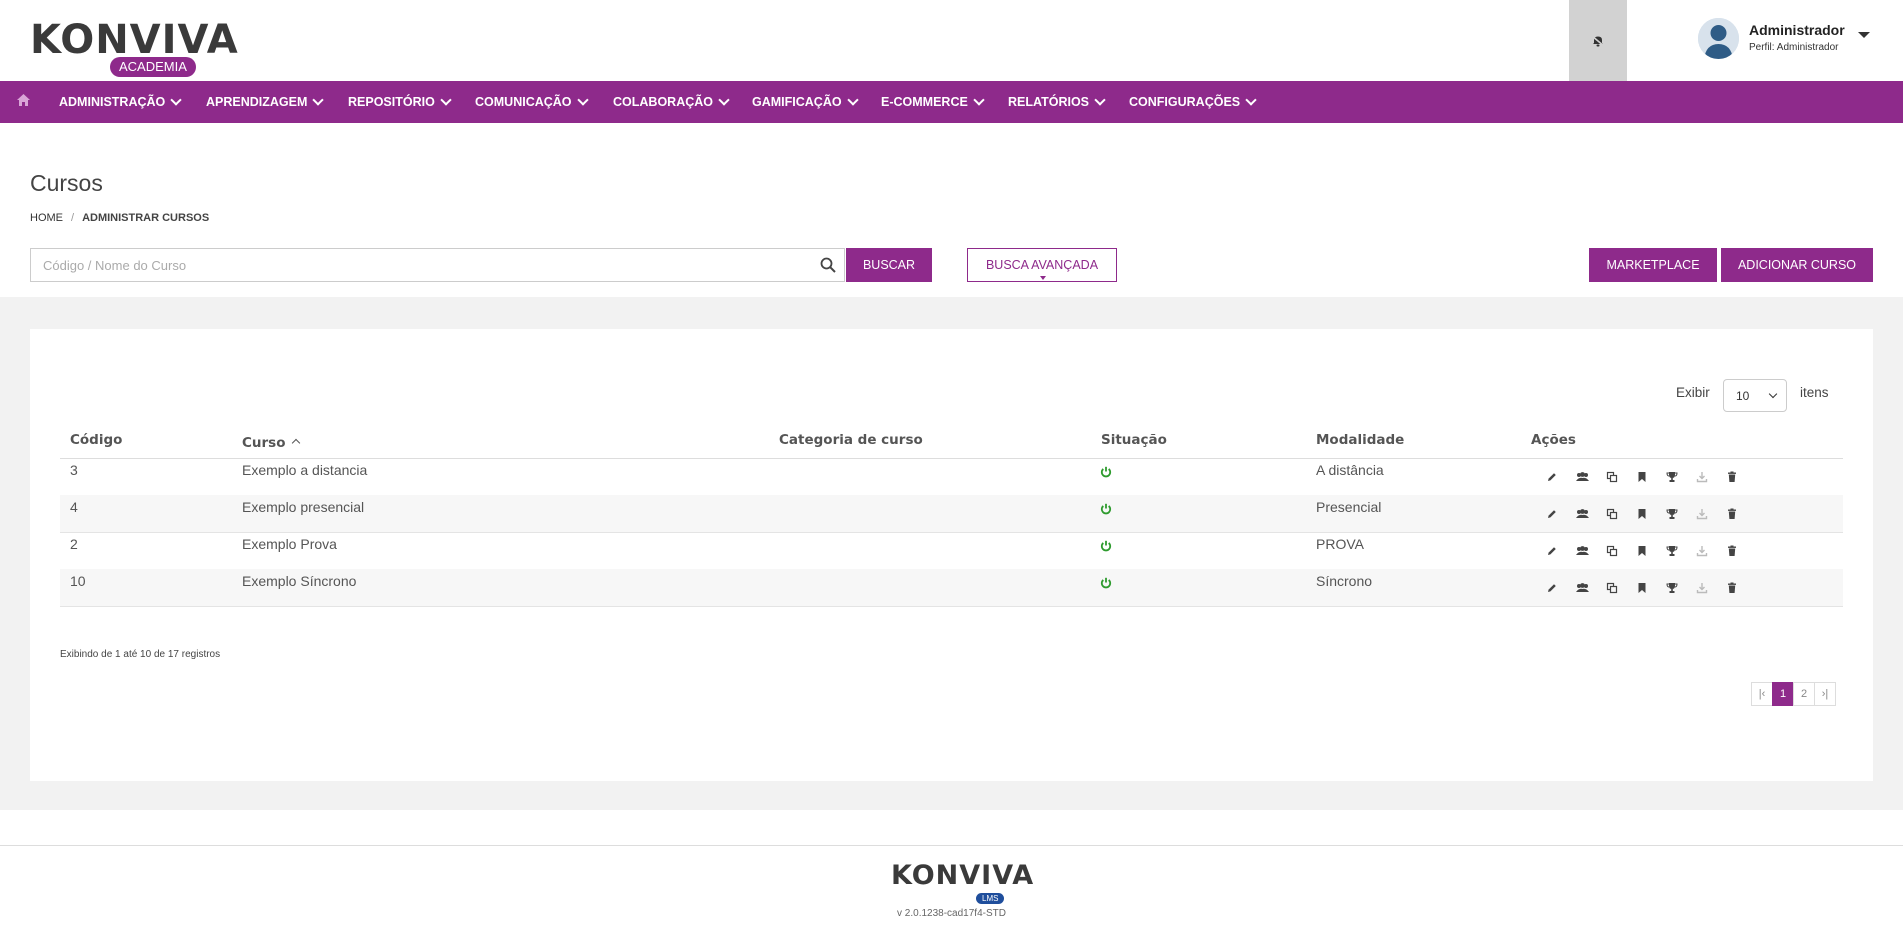 The height and width of the screenshot is (935, 1903). Describe the element at coordinates (1755, 395) in the screenshot. I see `page-size-select: 10` at that location.